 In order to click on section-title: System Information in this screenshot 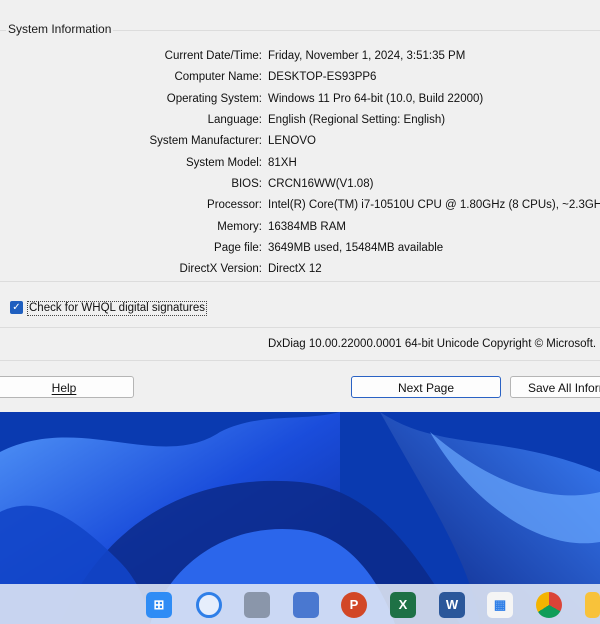, I will do `click(60, 29)`.